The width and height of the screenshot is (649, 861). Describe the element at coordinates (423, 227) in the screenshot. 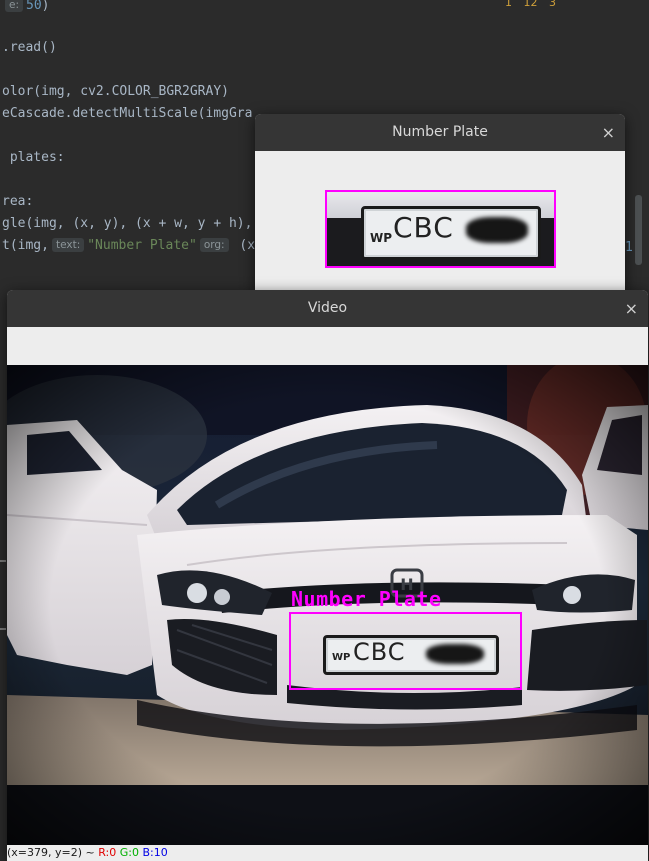

I see `plate-letters: CBC` at that location.